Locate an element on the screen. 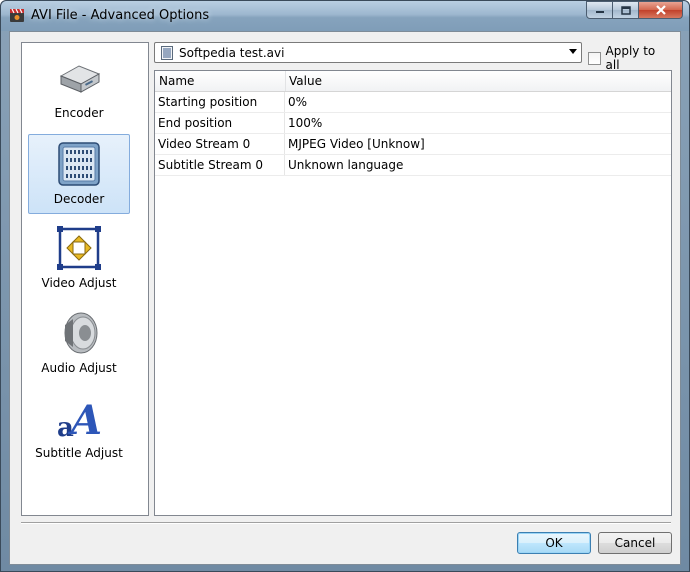 The height and width of the screenshot is (572, 690). maximize-icon is located at coordinates (625, 10).